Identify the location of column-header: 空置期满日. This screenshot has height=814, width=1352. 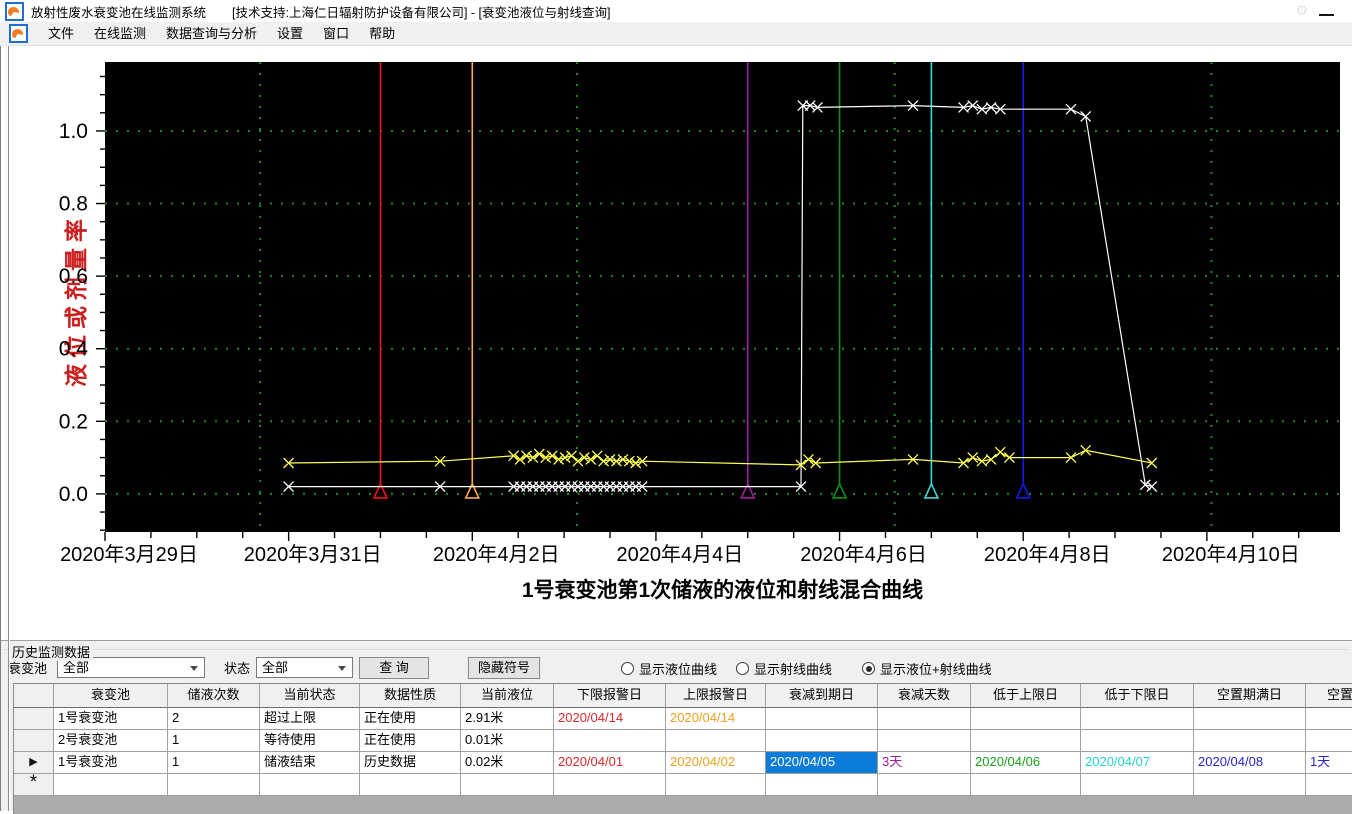
(1250, 696).